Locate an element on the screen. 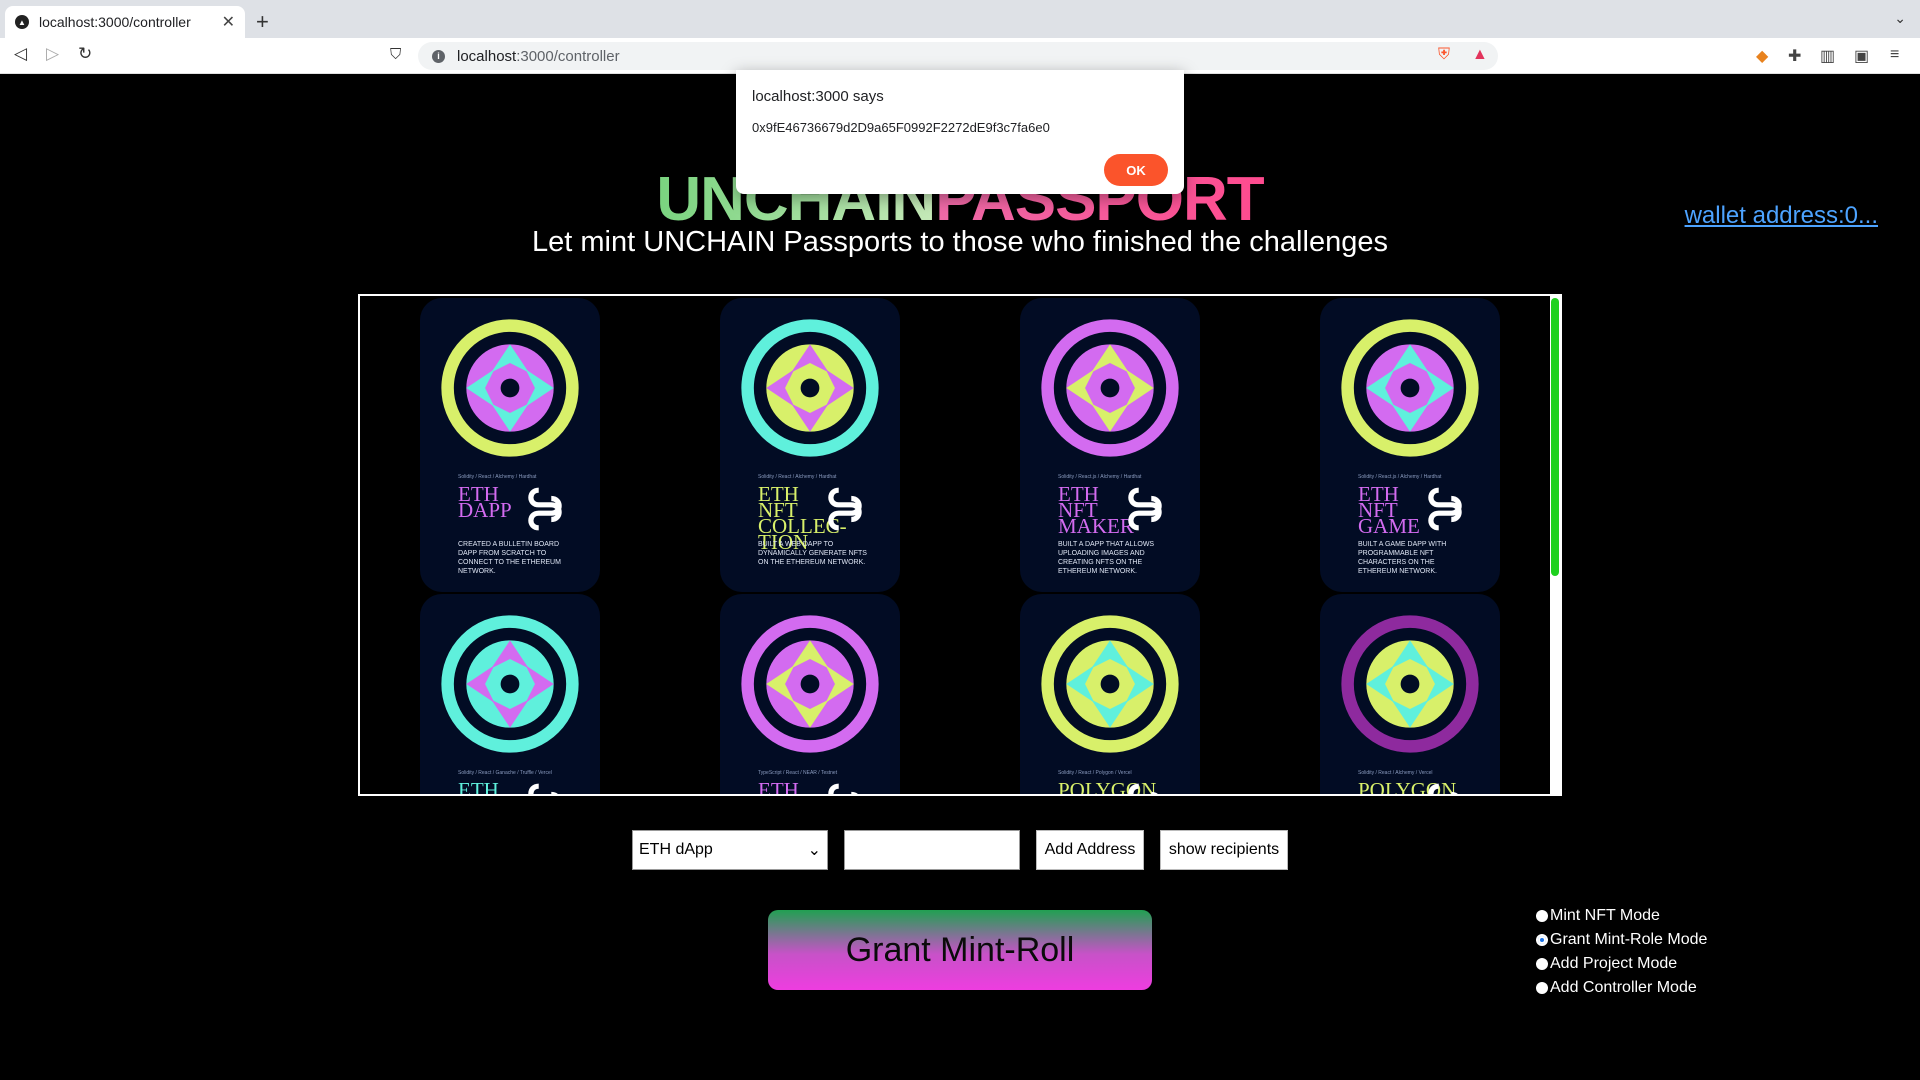 This screenshot has height=1080, width=1920. wallet-icon: ▣ is located at coordinates (1861, 56).